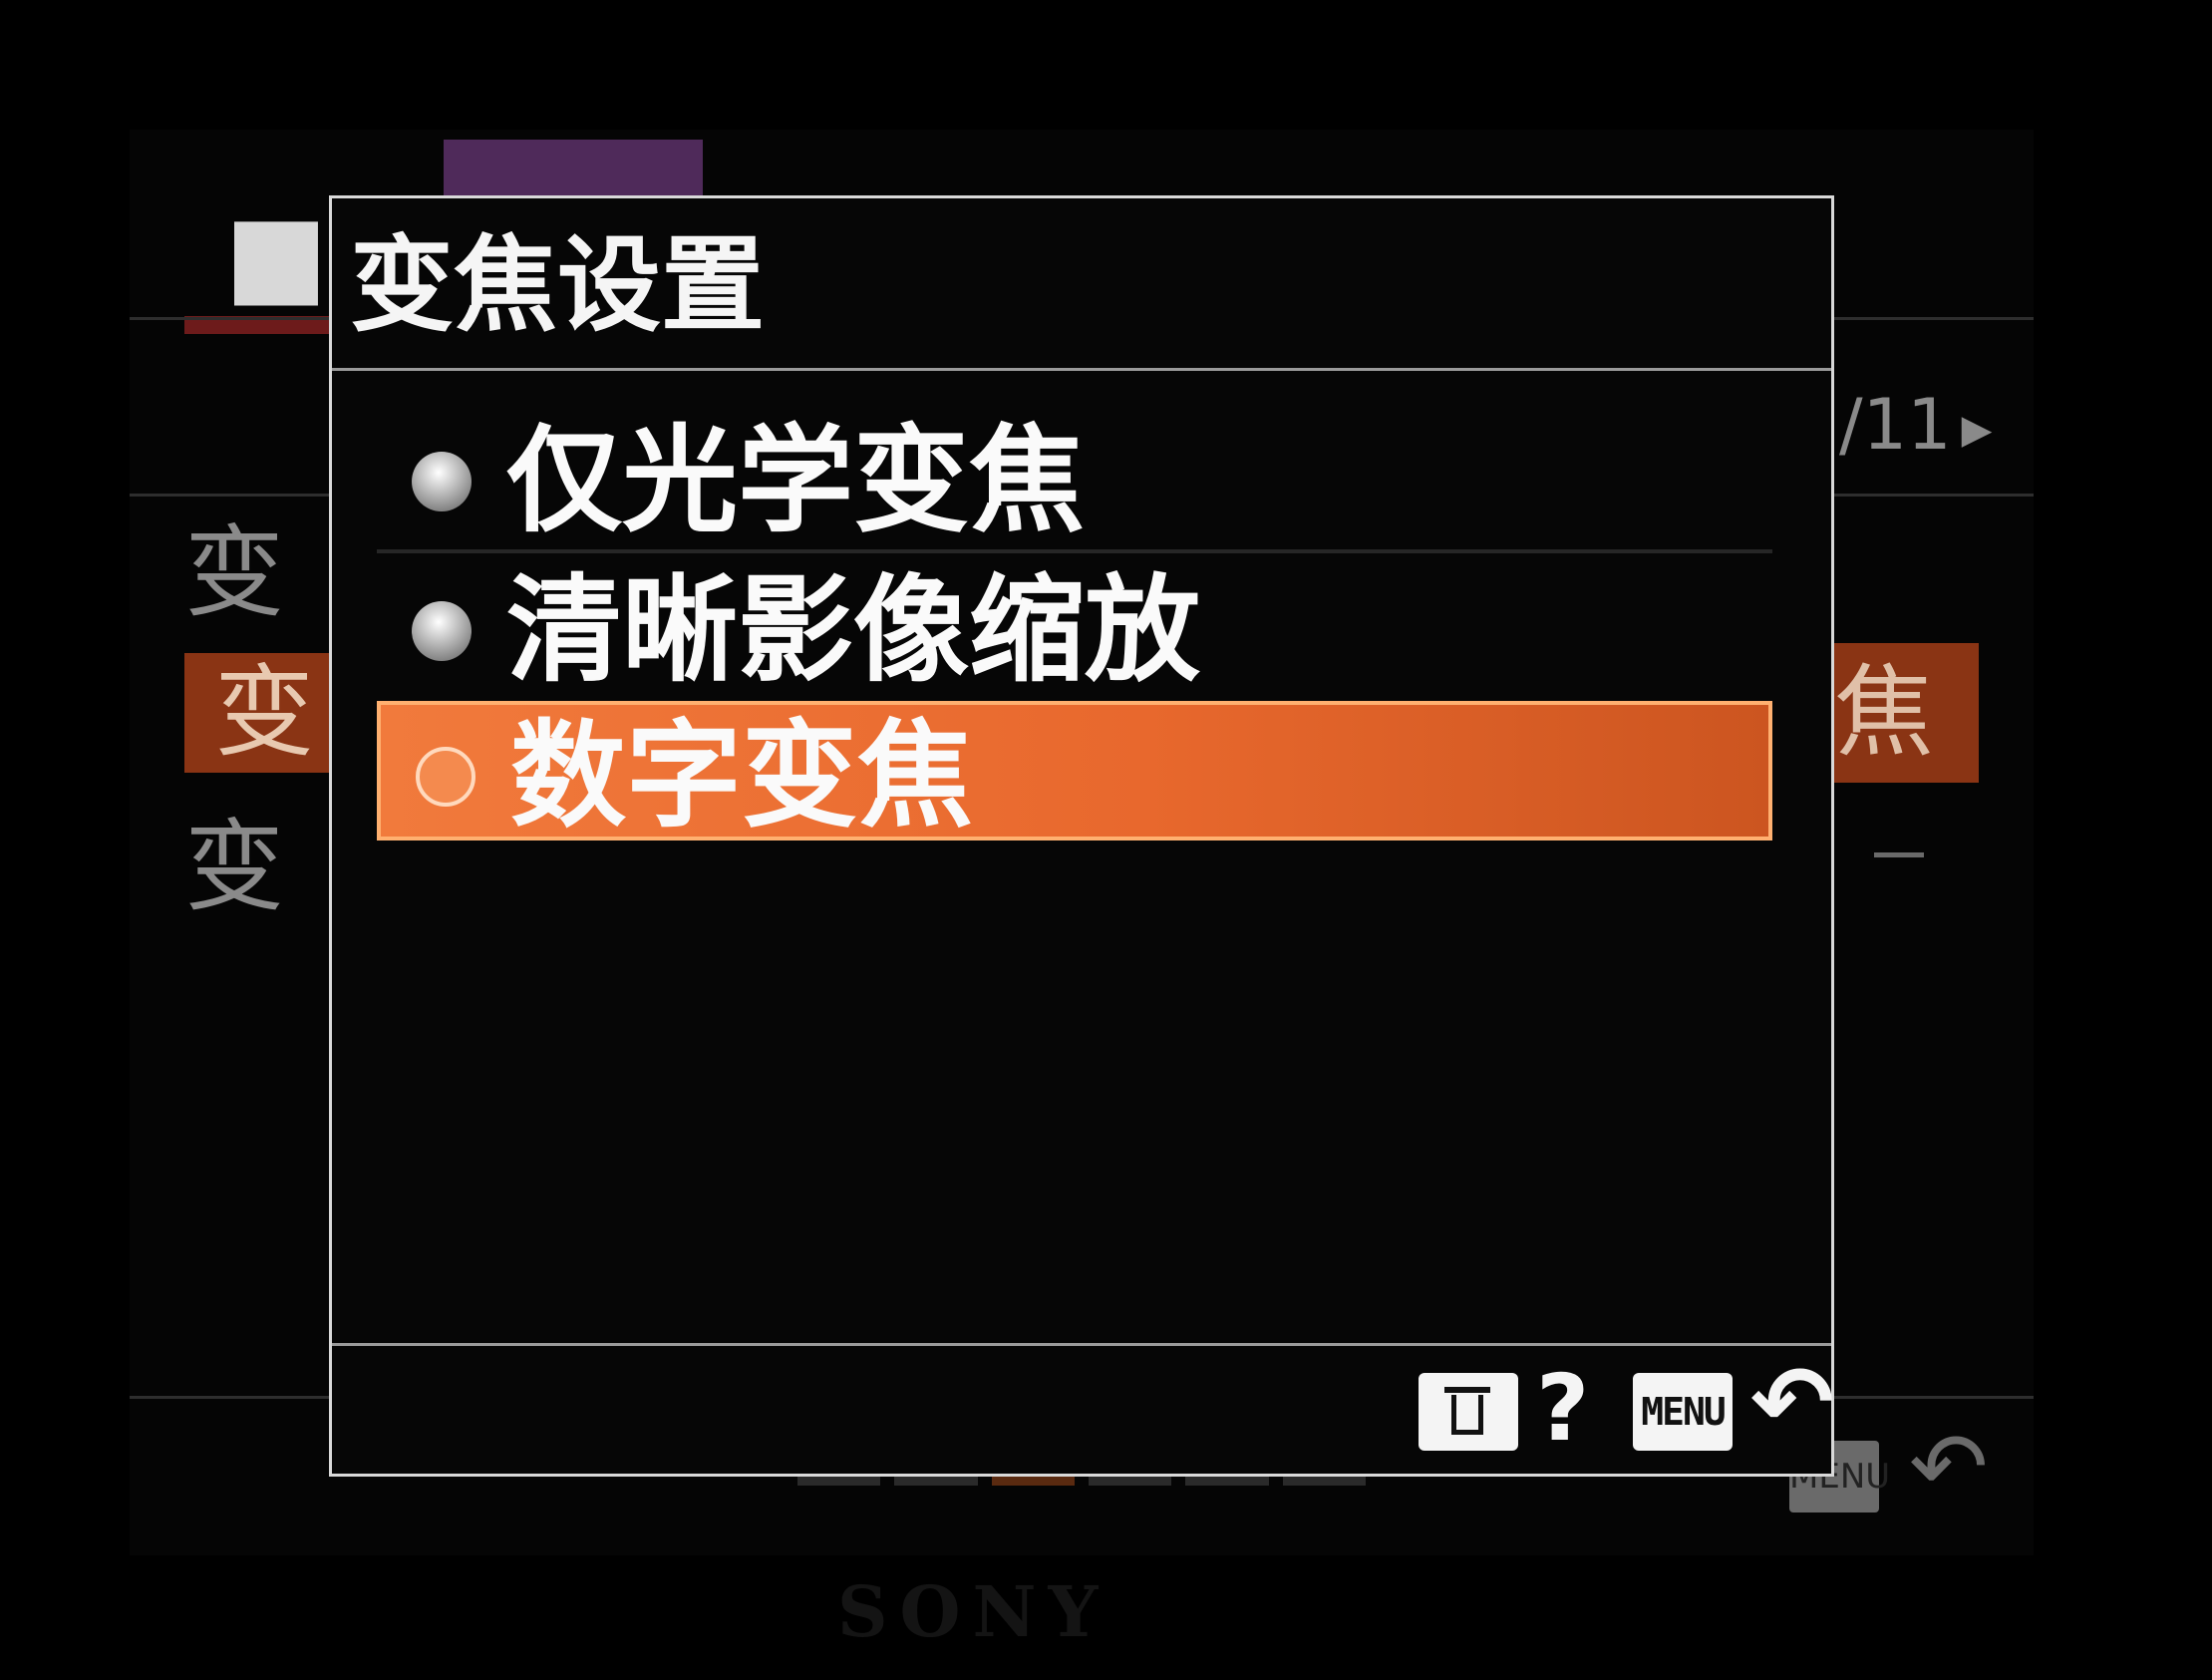 The image size is (2212, 1680). What do you see at coordinates (1074, 551) in the screenshot?
I see `option-divider` at bounding box center [1074, 551].